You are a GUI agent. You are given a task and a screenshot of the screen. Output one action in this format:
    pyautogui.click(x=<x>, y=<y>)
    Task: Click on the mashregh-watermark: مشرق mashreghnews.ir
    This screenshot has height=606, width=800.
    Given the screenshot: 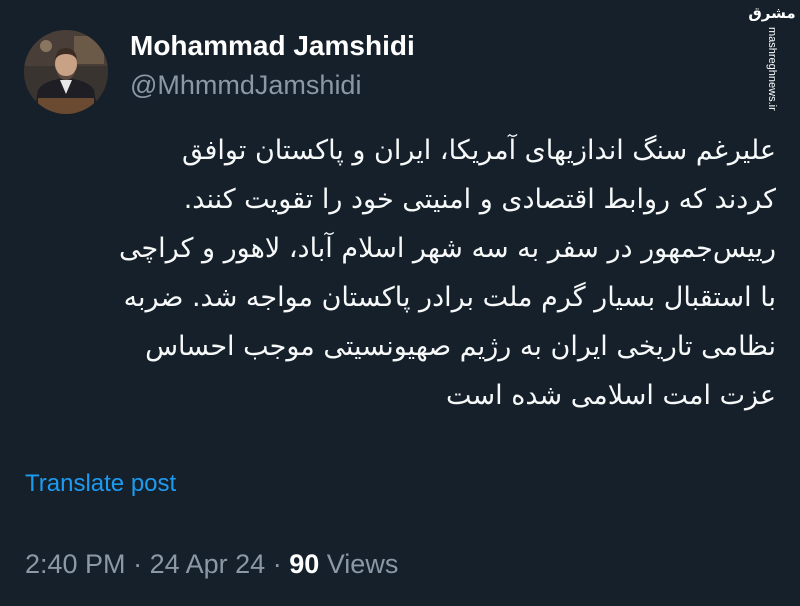 What is the action you would take?
    pyautogui.click(x=772, y=65)
    